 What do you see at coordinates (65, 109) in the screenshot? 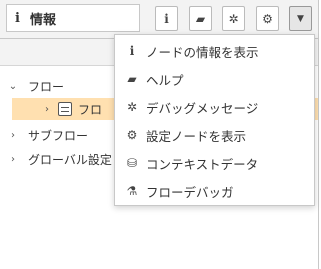
I see `flow-icon` at bounding box center [65, 109].